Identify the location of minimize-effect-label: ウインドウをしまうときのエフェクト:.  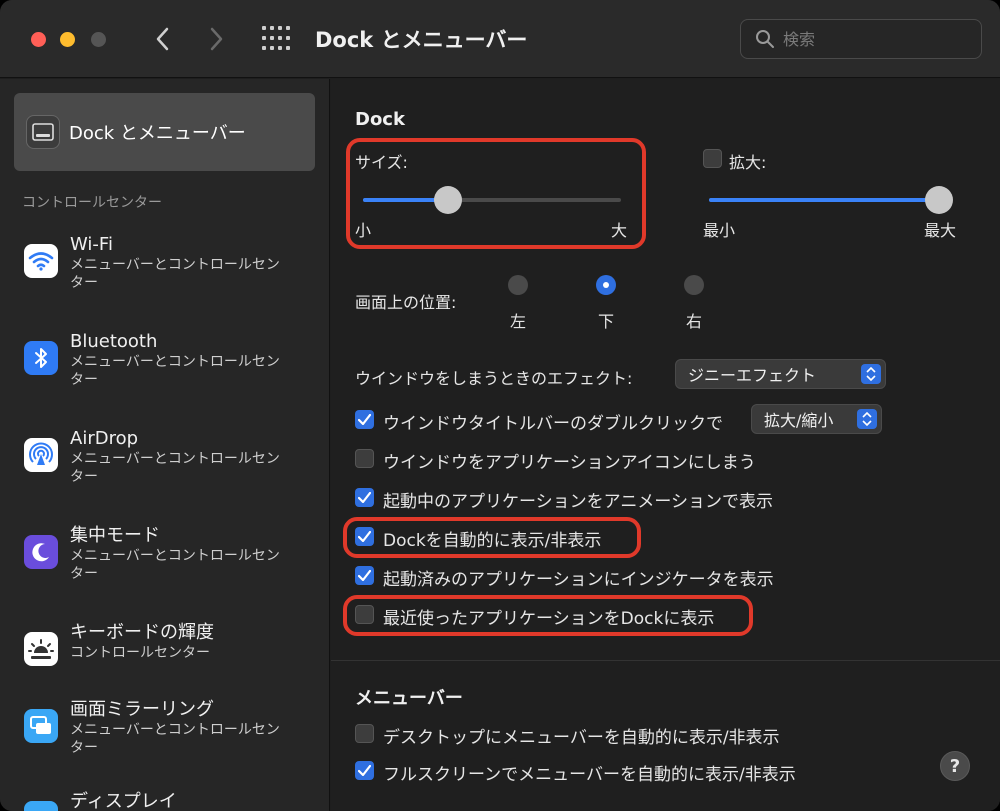
(494, 378).